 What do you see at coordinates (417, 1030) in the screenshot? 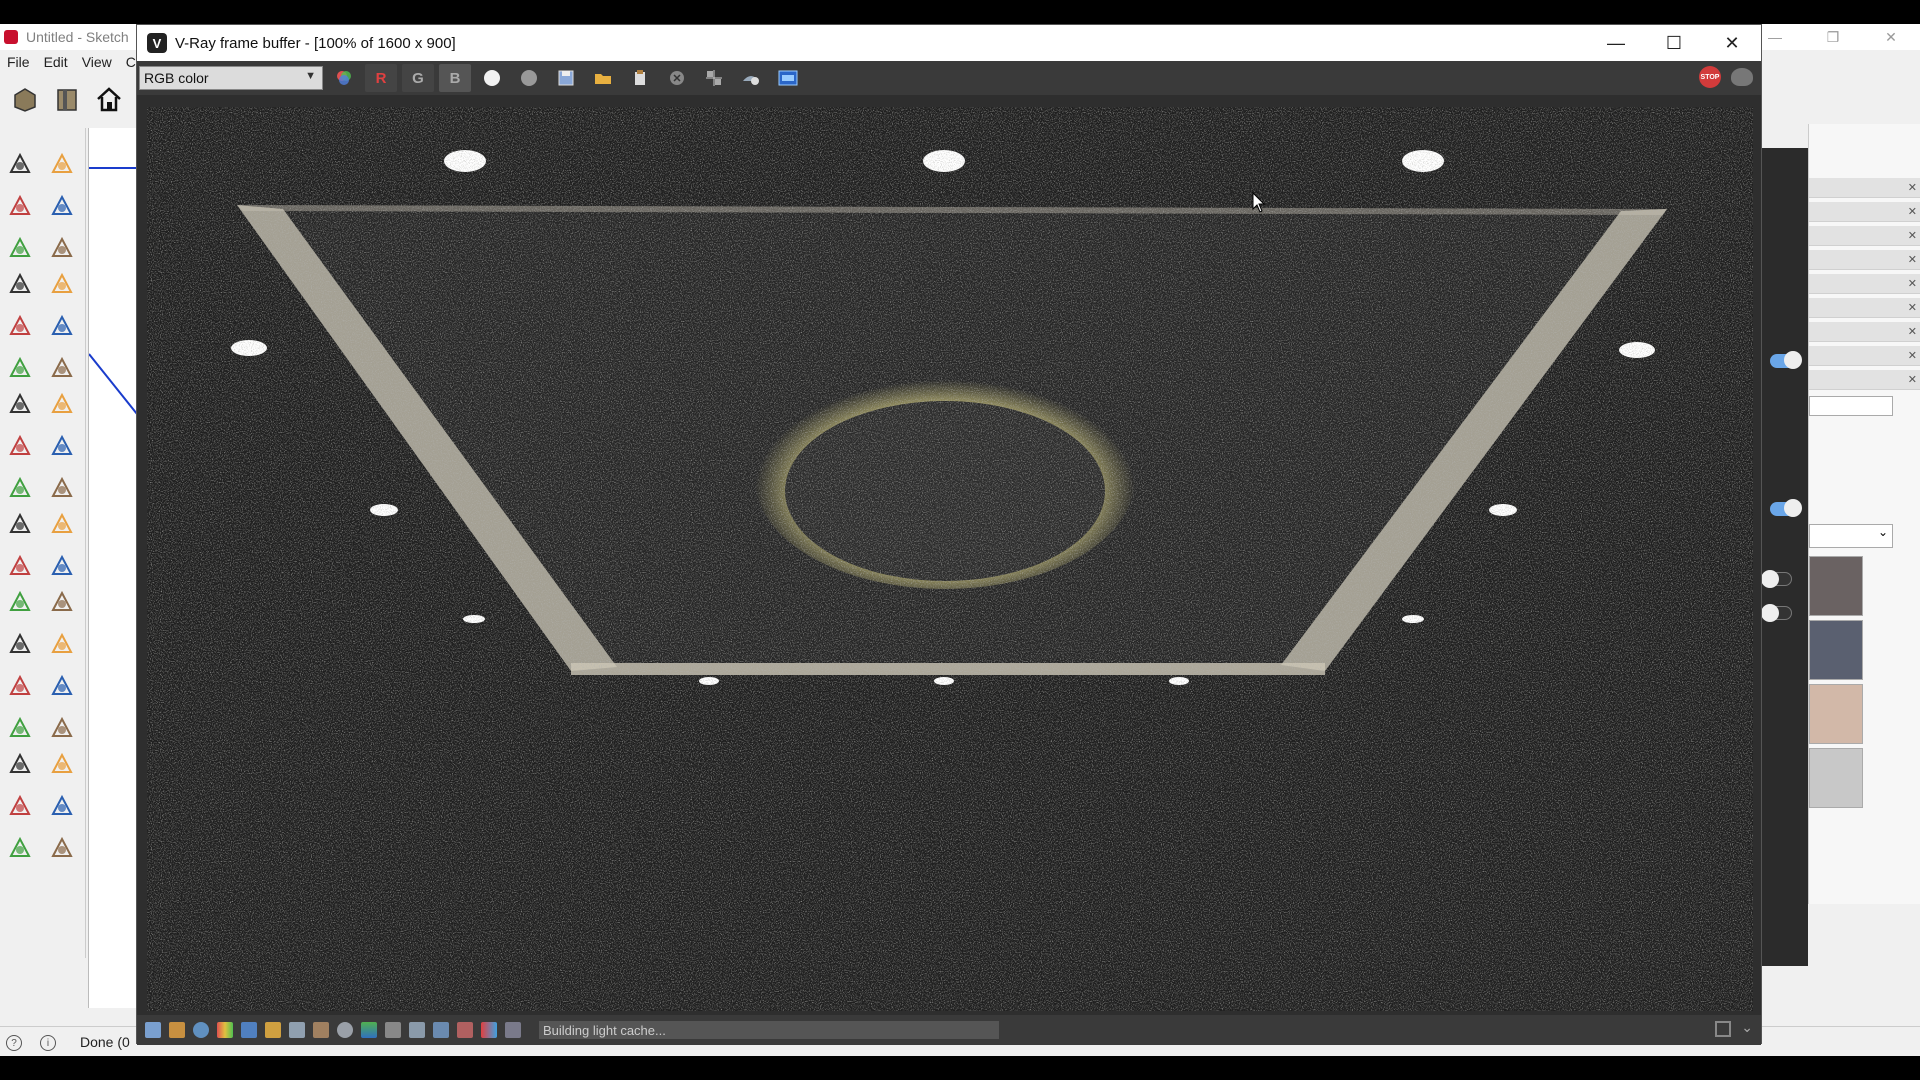
I see `lut-icon` at bounding box center [417, 1030].